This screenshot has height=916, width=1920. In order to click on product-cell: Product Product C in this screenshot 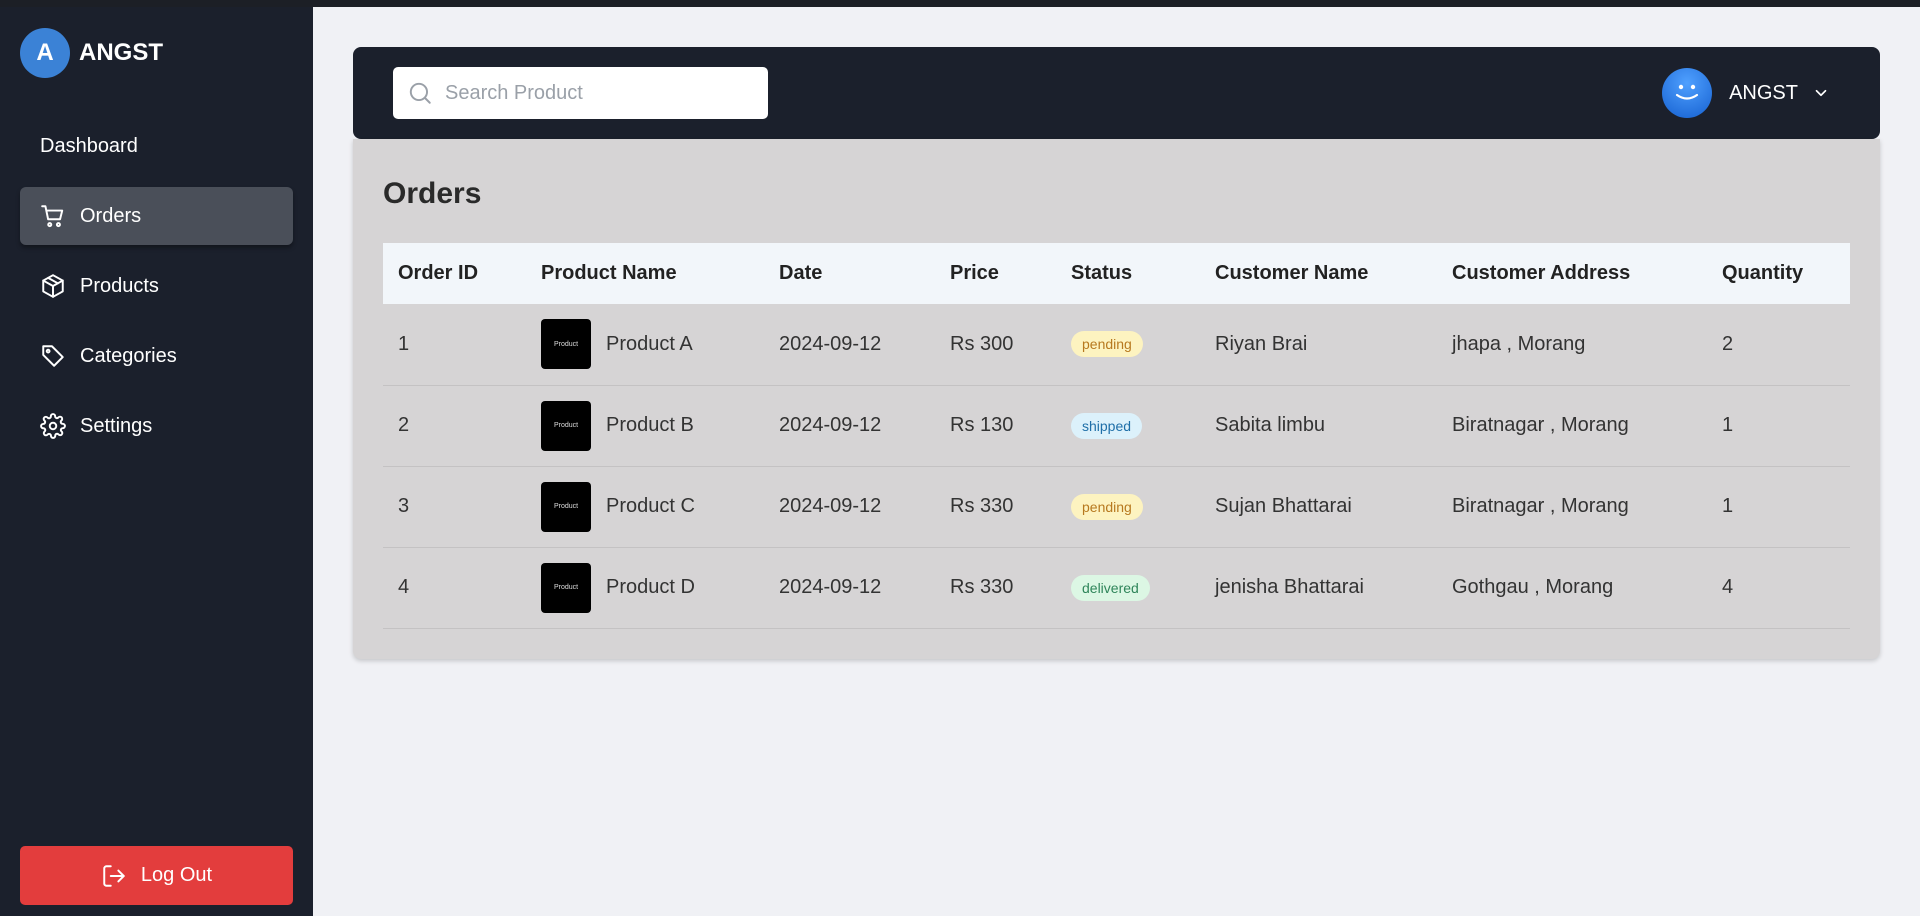, I will do `click(645, 506)`.